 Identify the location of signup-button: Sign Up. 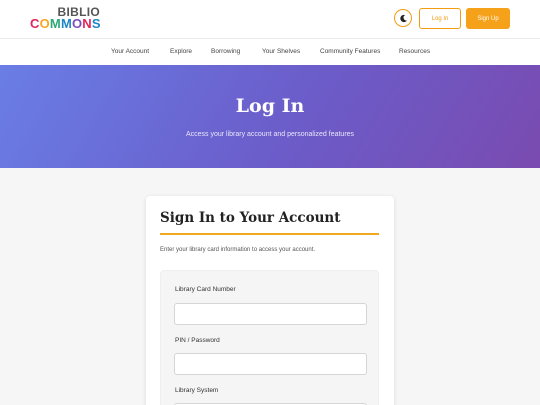
(488, 18).